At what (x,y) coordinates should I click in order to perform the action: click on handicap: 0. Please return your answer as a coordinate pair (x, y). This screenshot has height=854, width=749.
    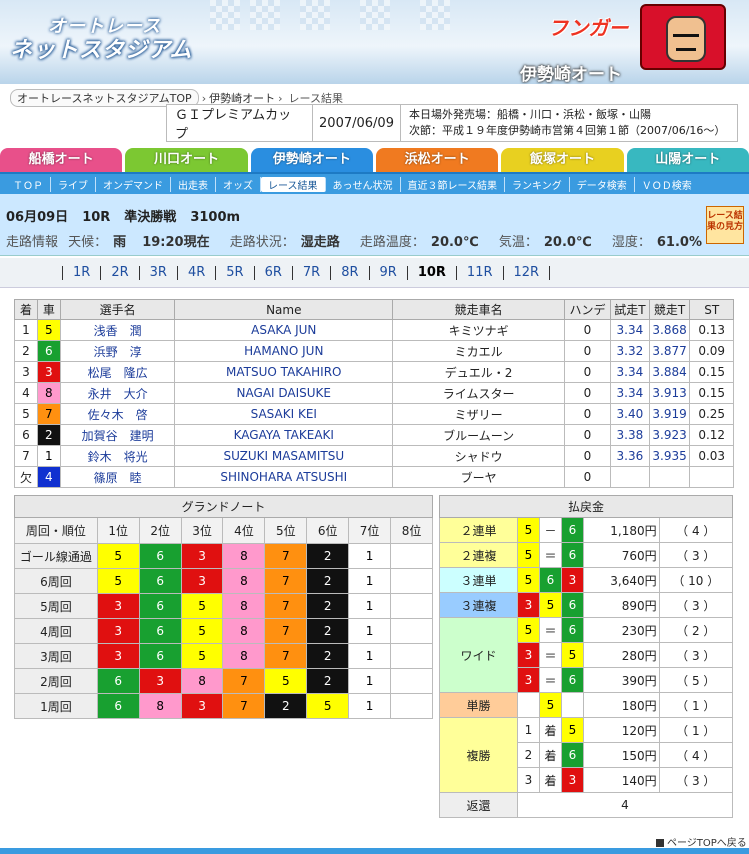
    Looking at the image, I should click on (587, 330).